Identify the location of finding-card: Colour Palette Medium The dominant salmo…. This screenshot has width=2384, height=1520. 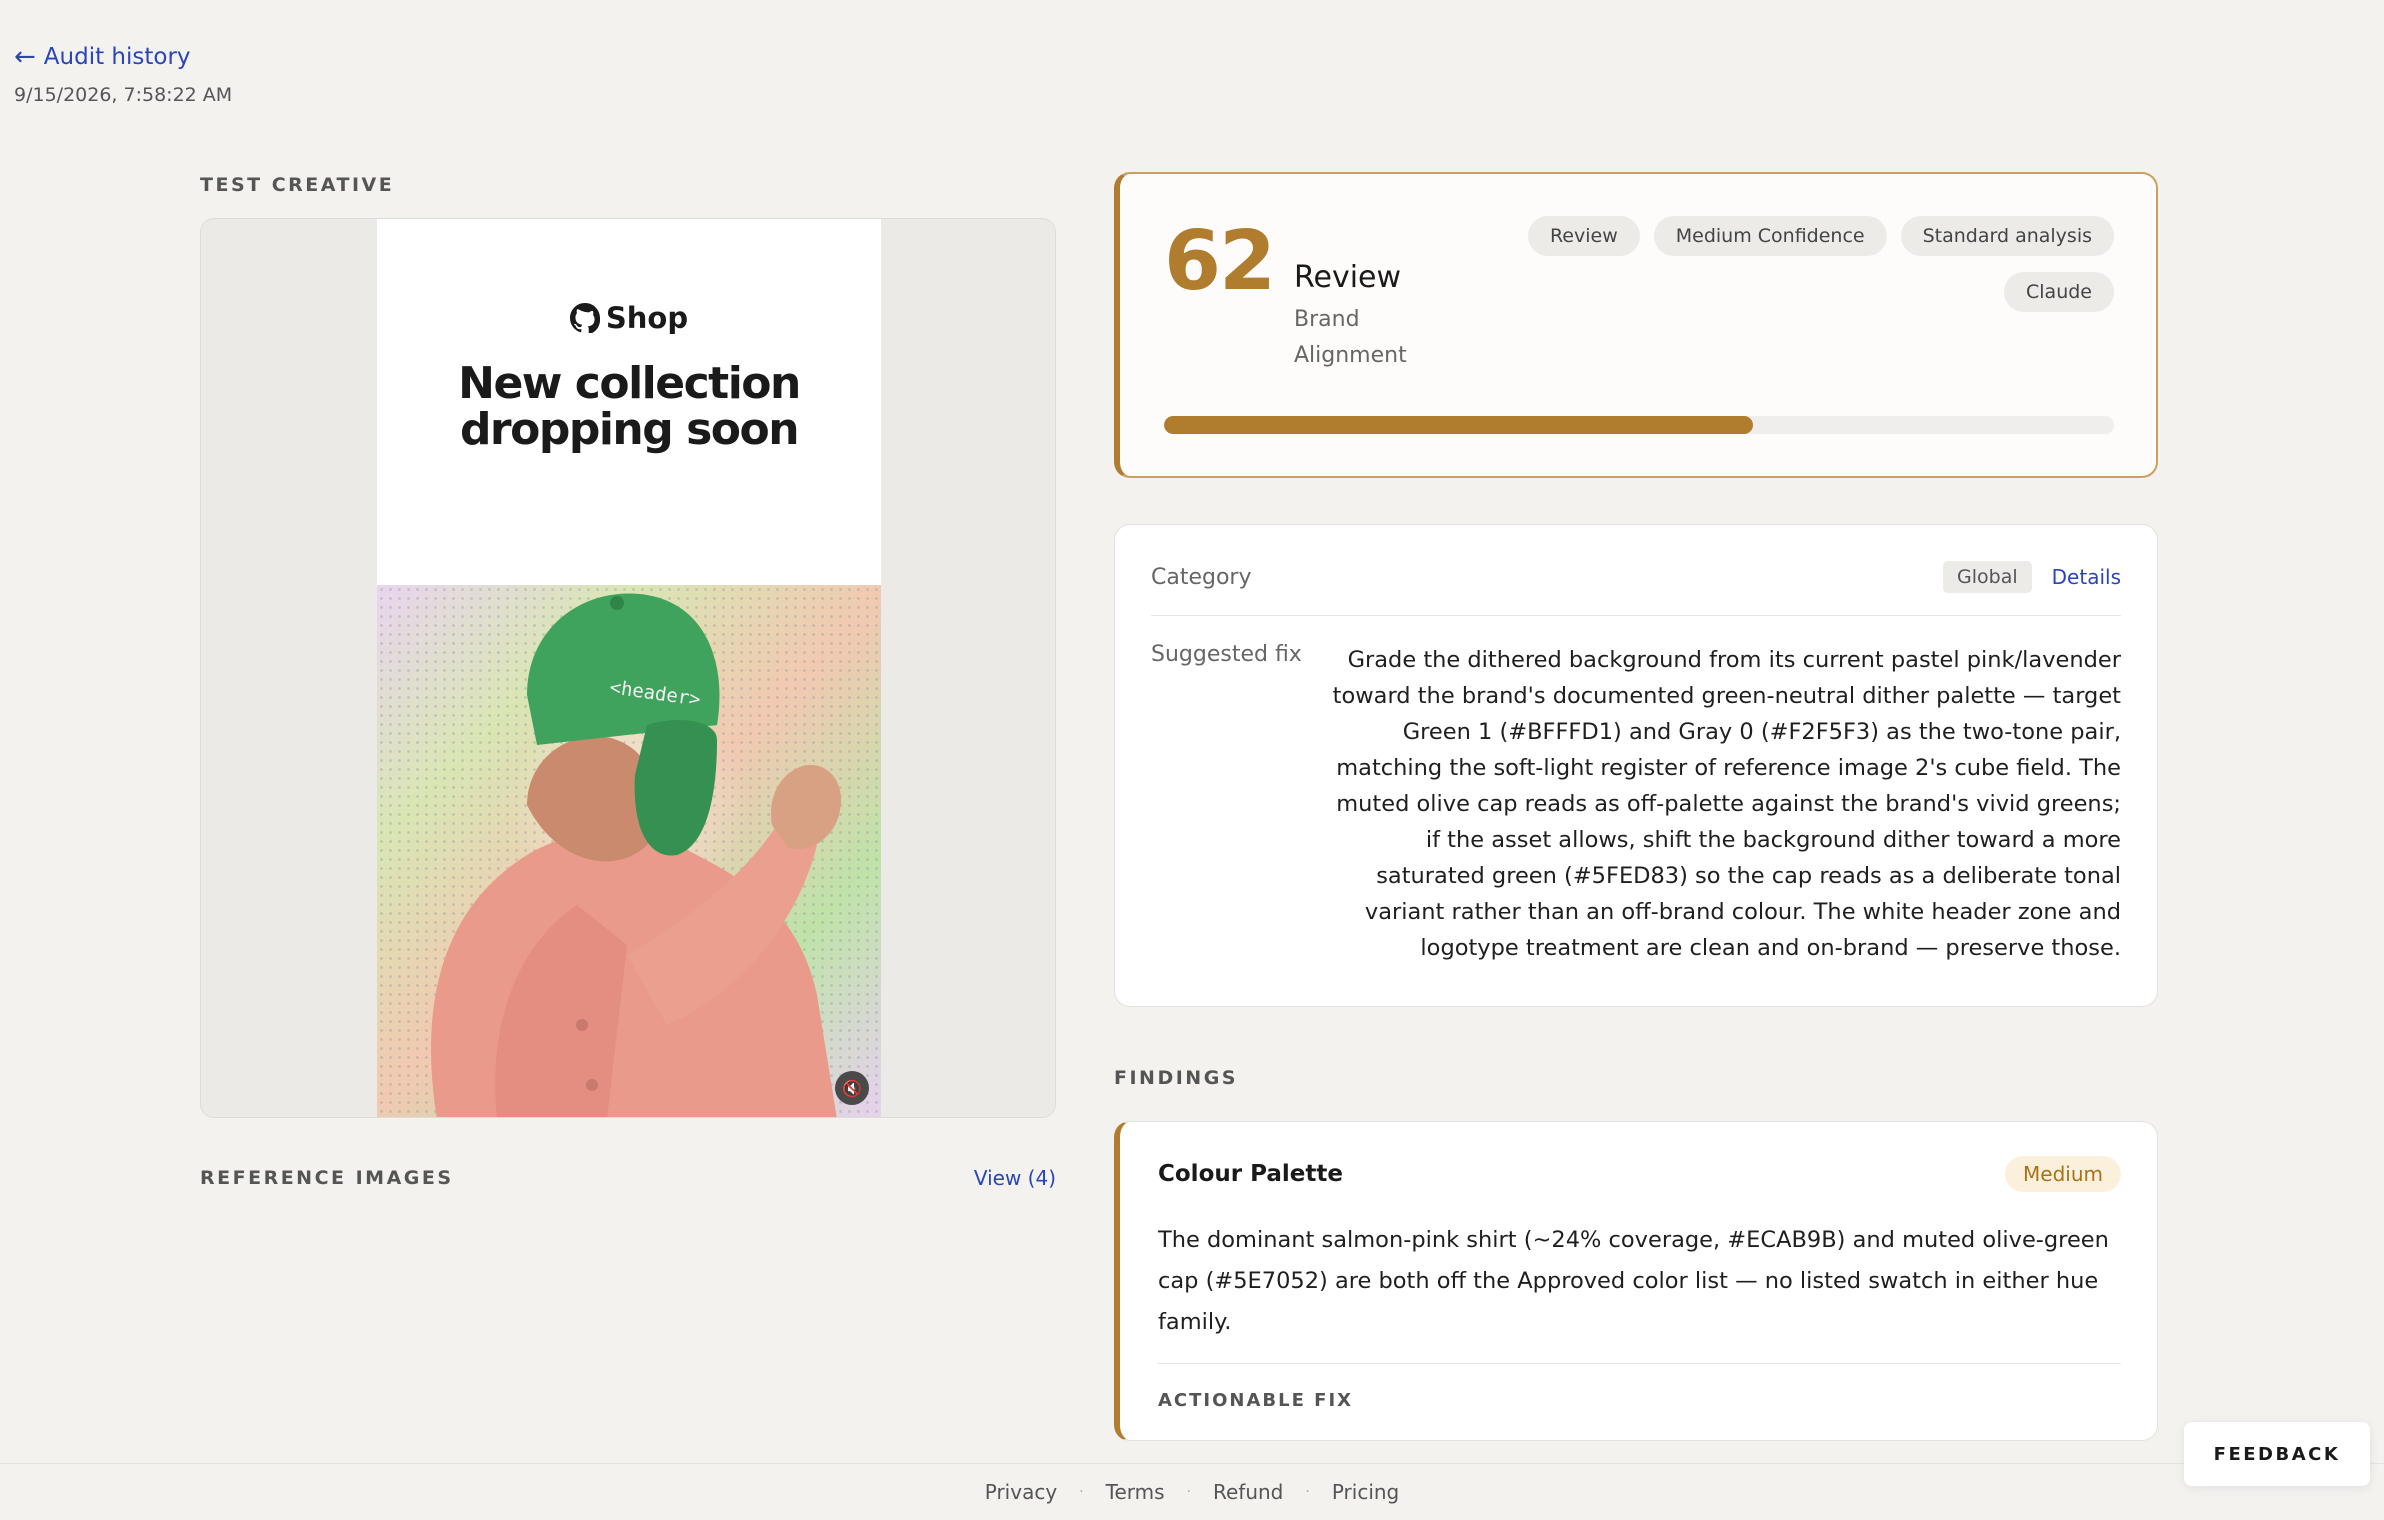
(1636, 1281).